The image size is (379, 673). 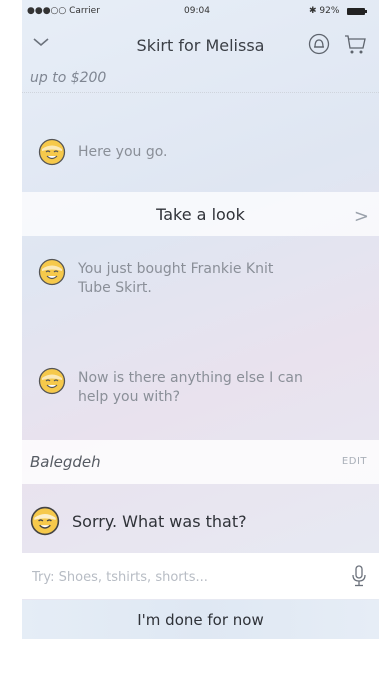 What do you see at coordinates (68, 78) in the screenshot?
I see `previous-message-text: up to $200` at bounding box center [68, 78].